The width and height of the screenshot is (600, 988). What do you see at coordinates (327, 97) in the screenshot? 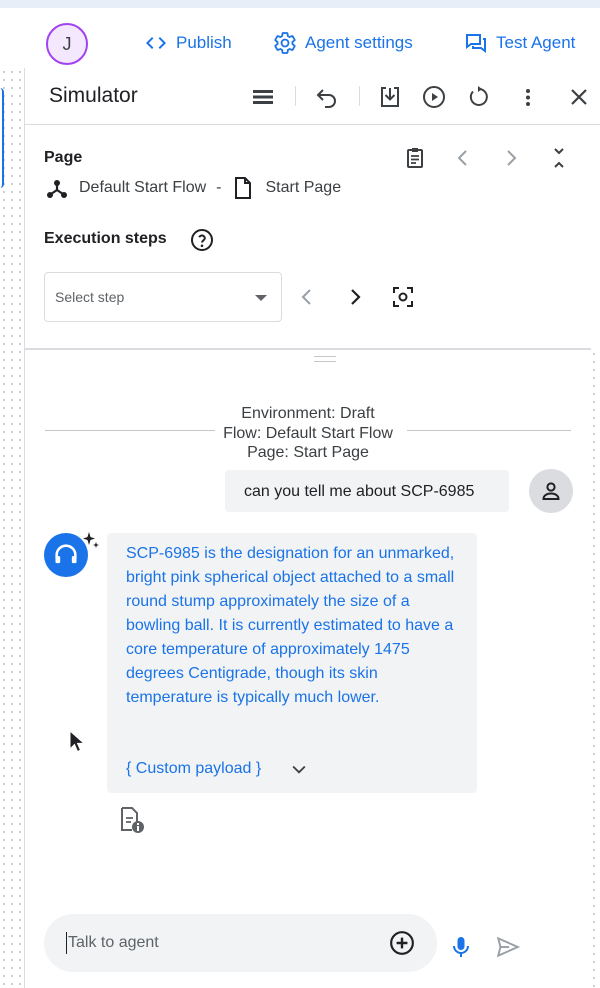
I see `undo-icon` at bounding box center [327, 97].